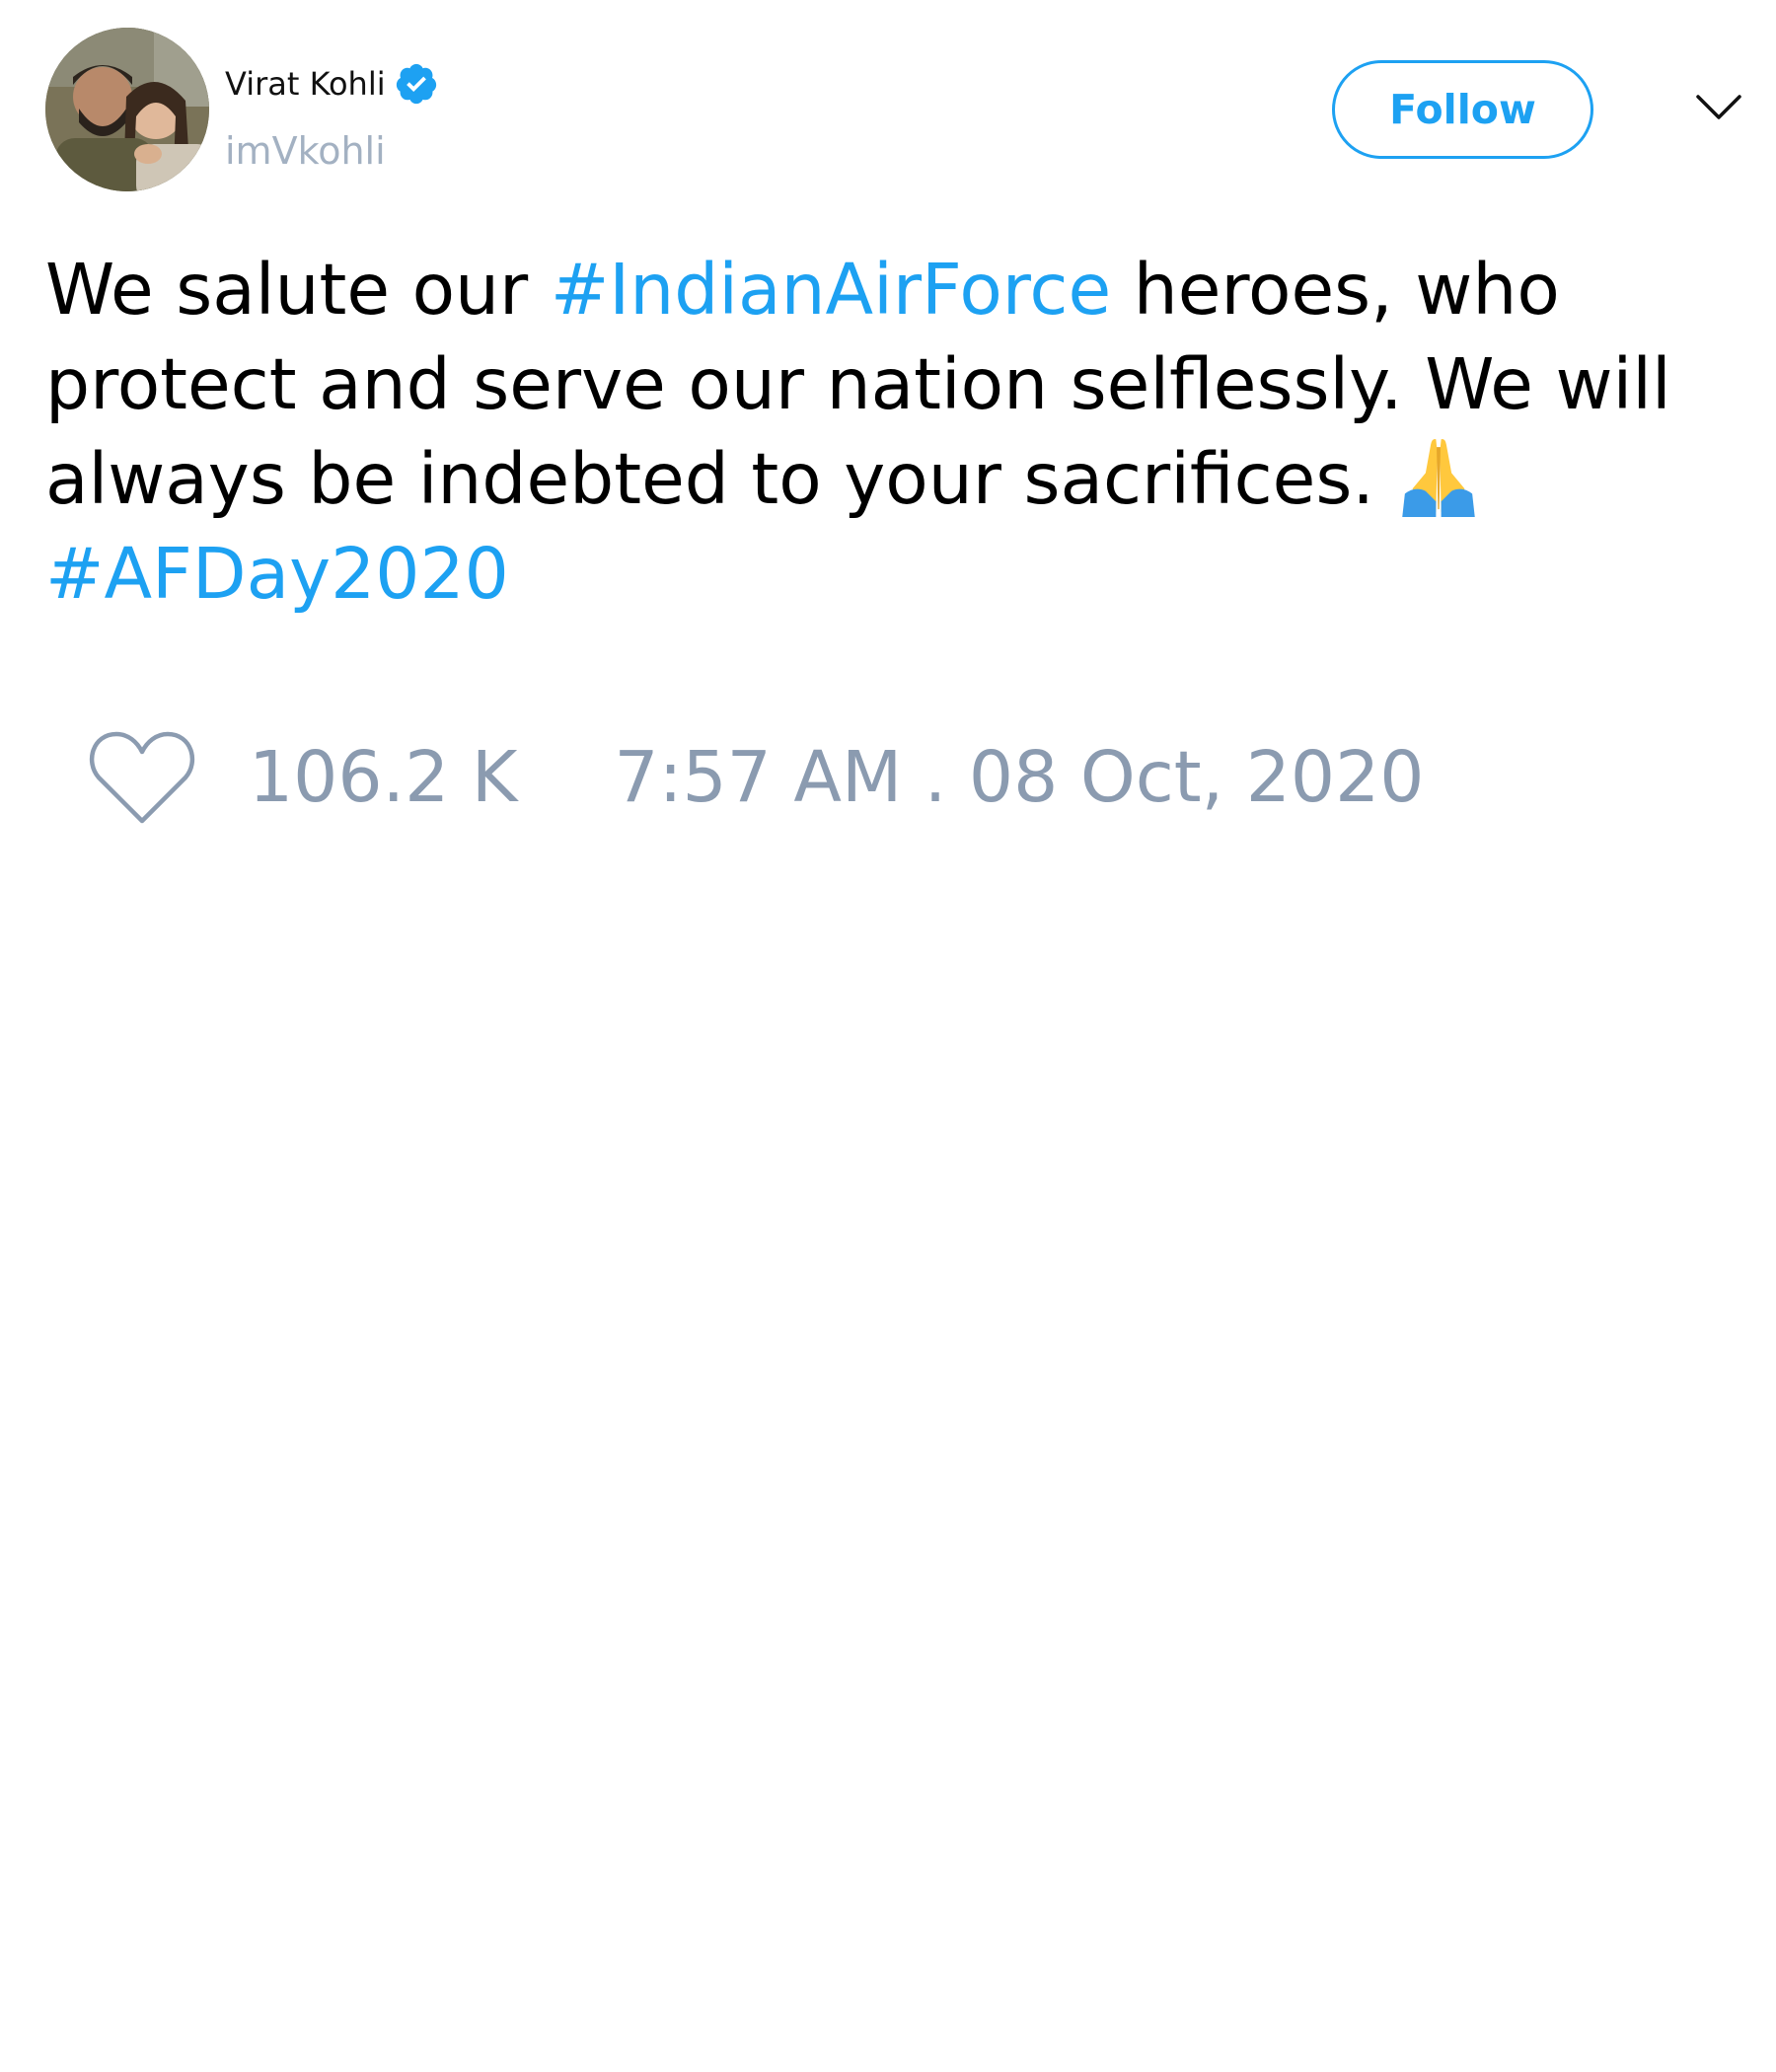  What do you see at coordinates (305, 84) in the screenshot?
I see `author-display-name: Virat Kohli` at bounding box center [305, 84].